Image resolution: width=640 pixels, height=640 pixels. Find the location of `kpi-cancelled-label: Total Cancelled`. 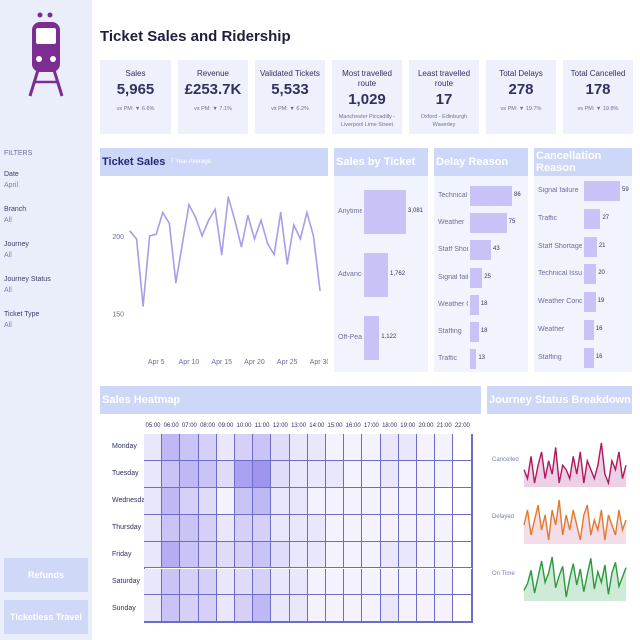

kpi-cancelled-label: Total Cancelled is located at coordinates (598, 73).